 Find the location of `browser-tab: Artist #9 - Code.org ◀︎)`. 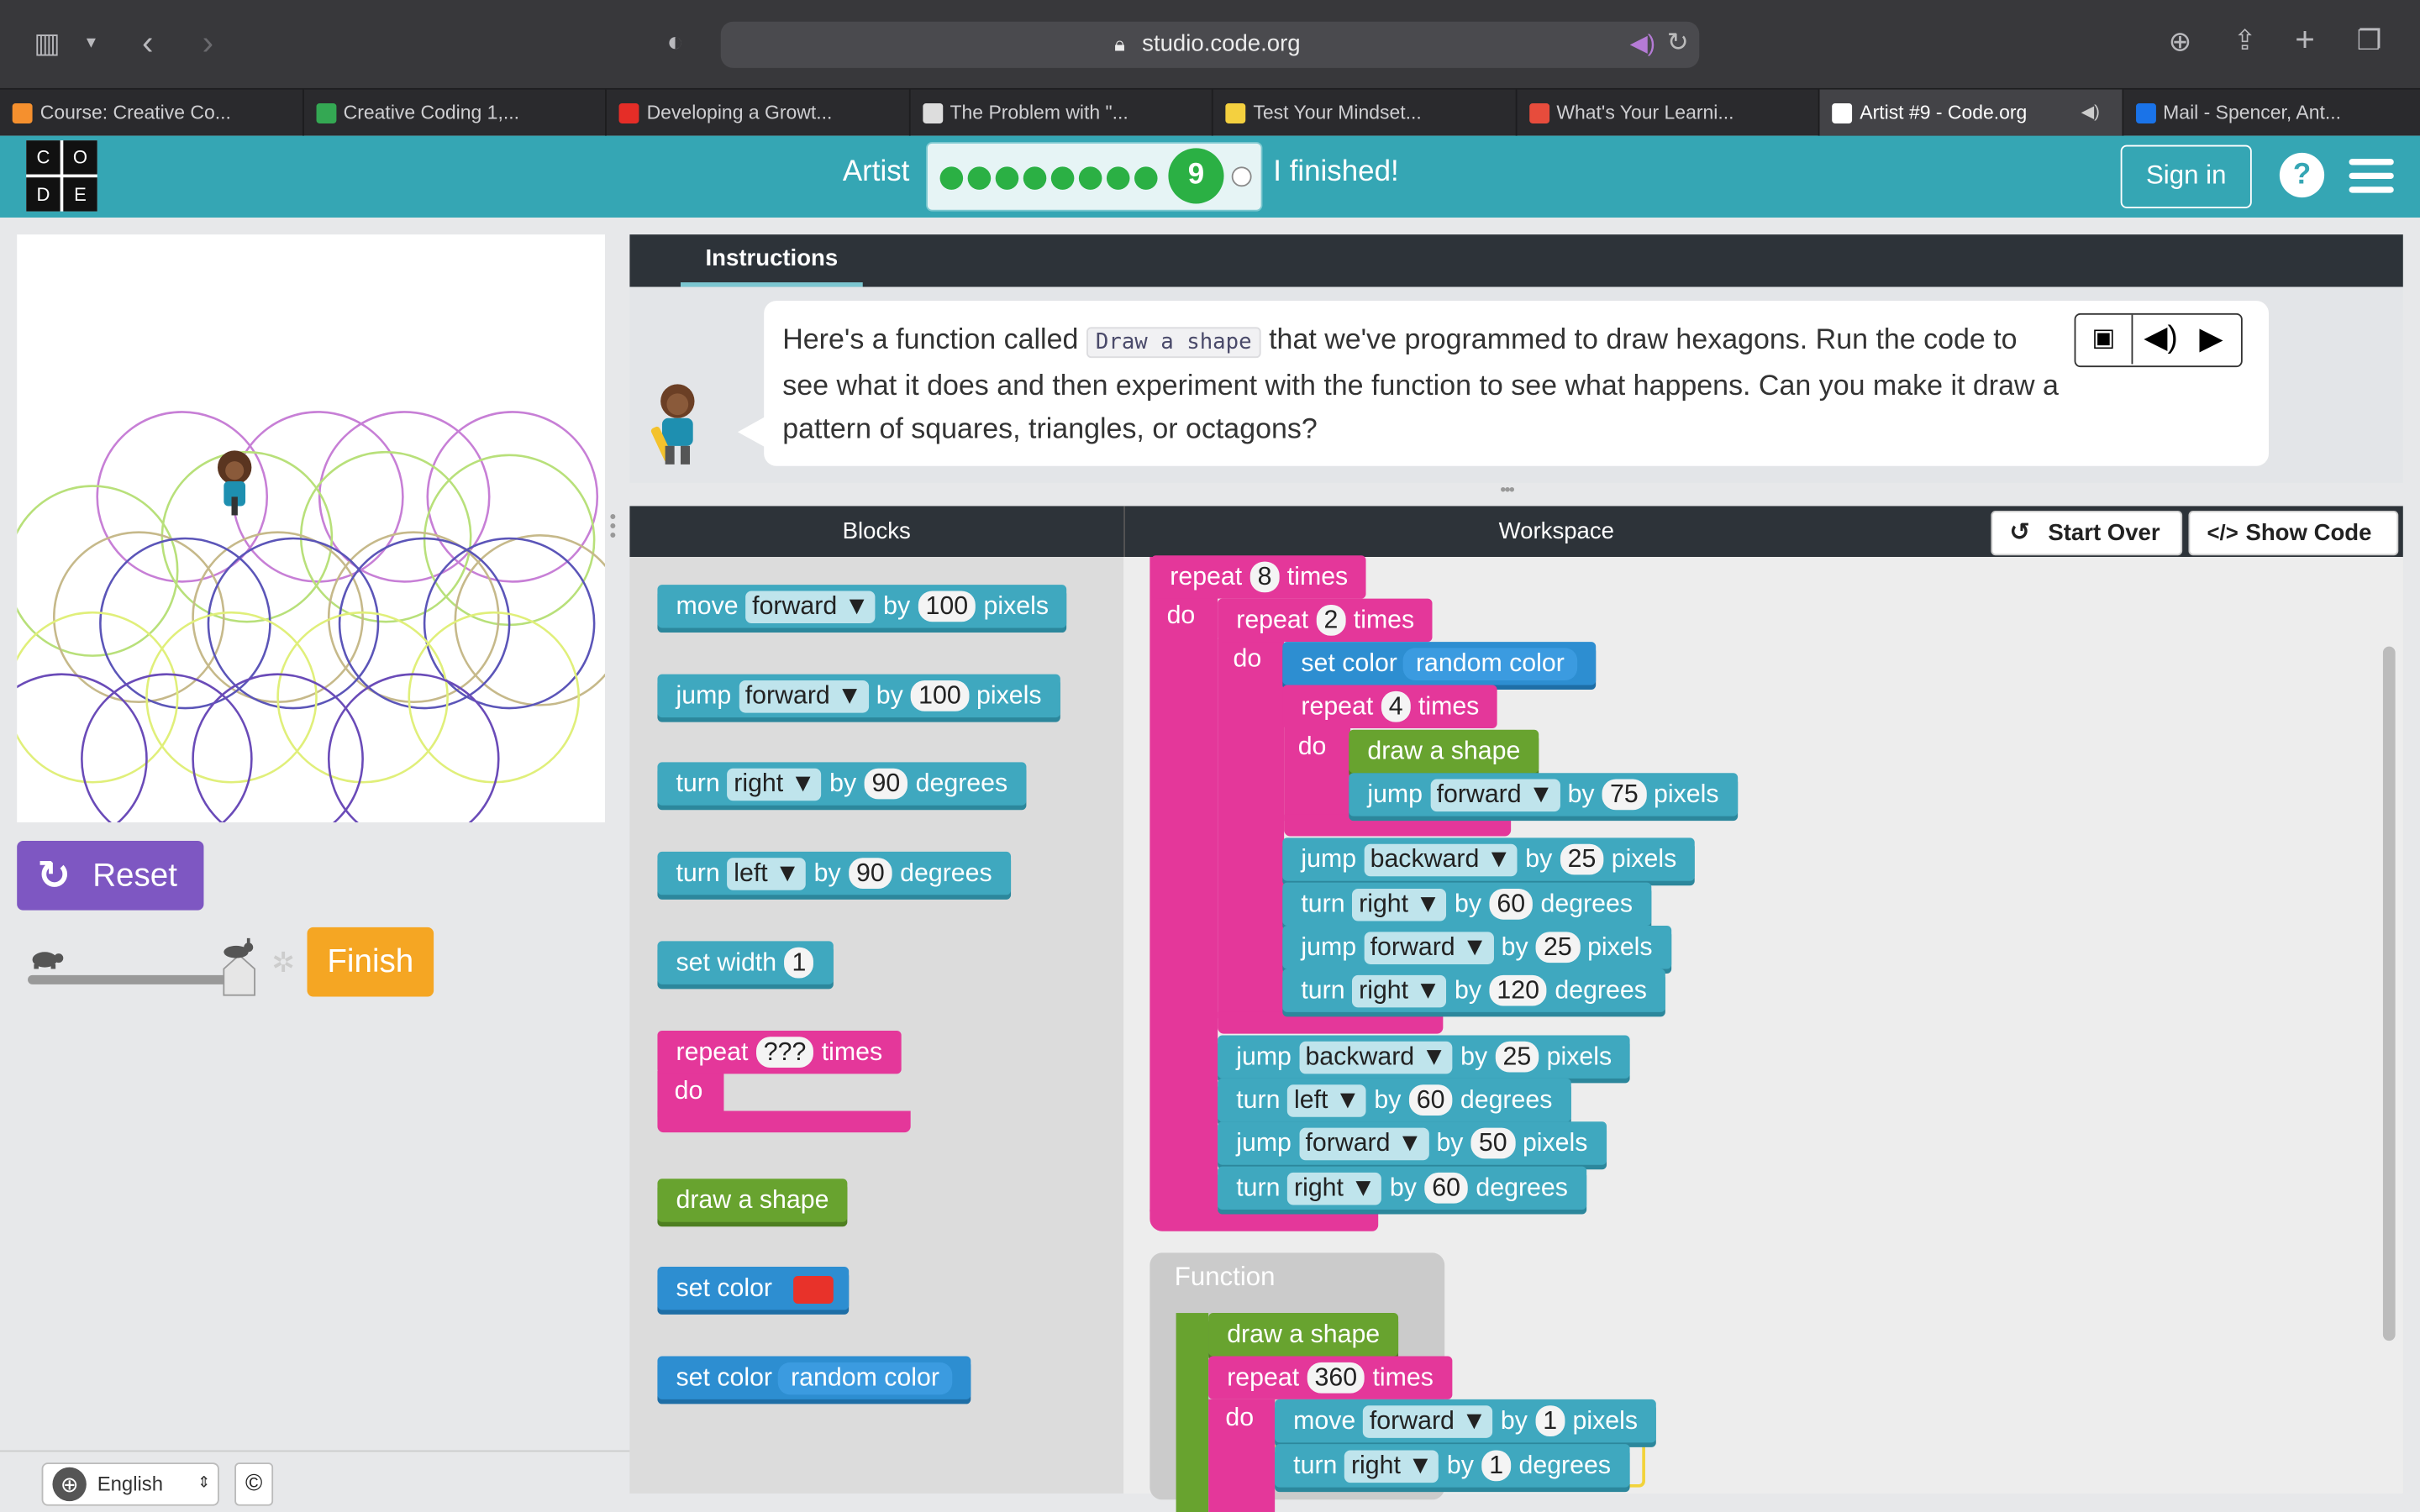

browser-tab: Artist #9 - Code.org ◀︎) is located at coordinates (1971, 113).